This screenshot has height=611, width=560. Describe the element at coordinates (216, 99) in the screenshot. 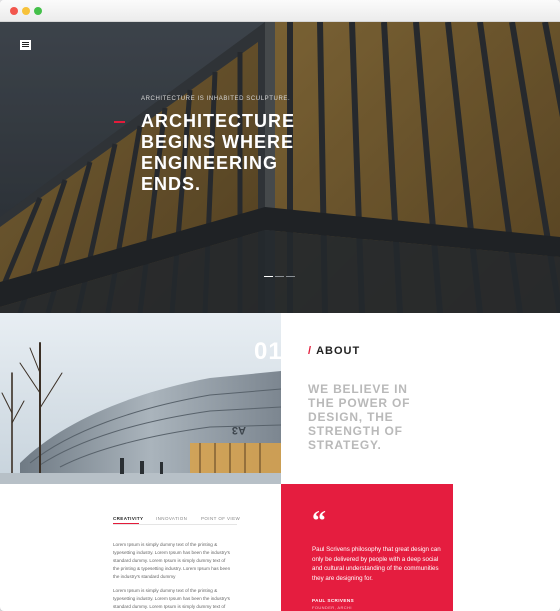

I see `hero-tagline: Architecture is inhabited sculpture.` at that location.